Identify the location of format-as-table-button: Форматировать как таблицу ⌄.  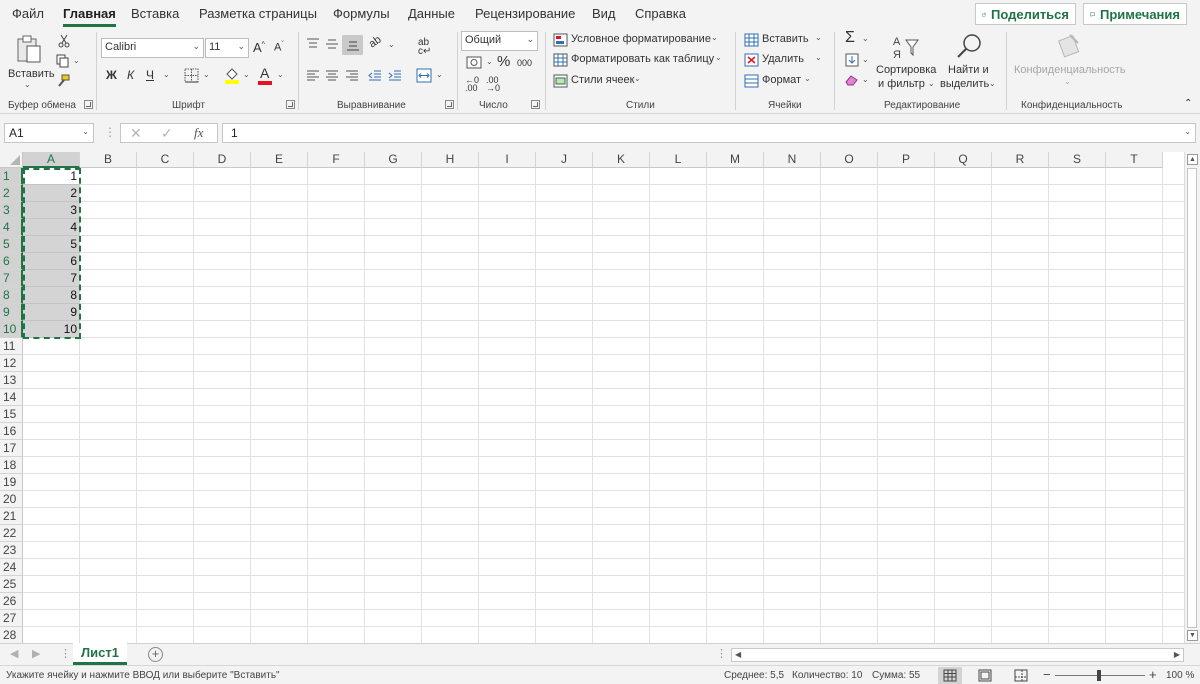
(638, 60).